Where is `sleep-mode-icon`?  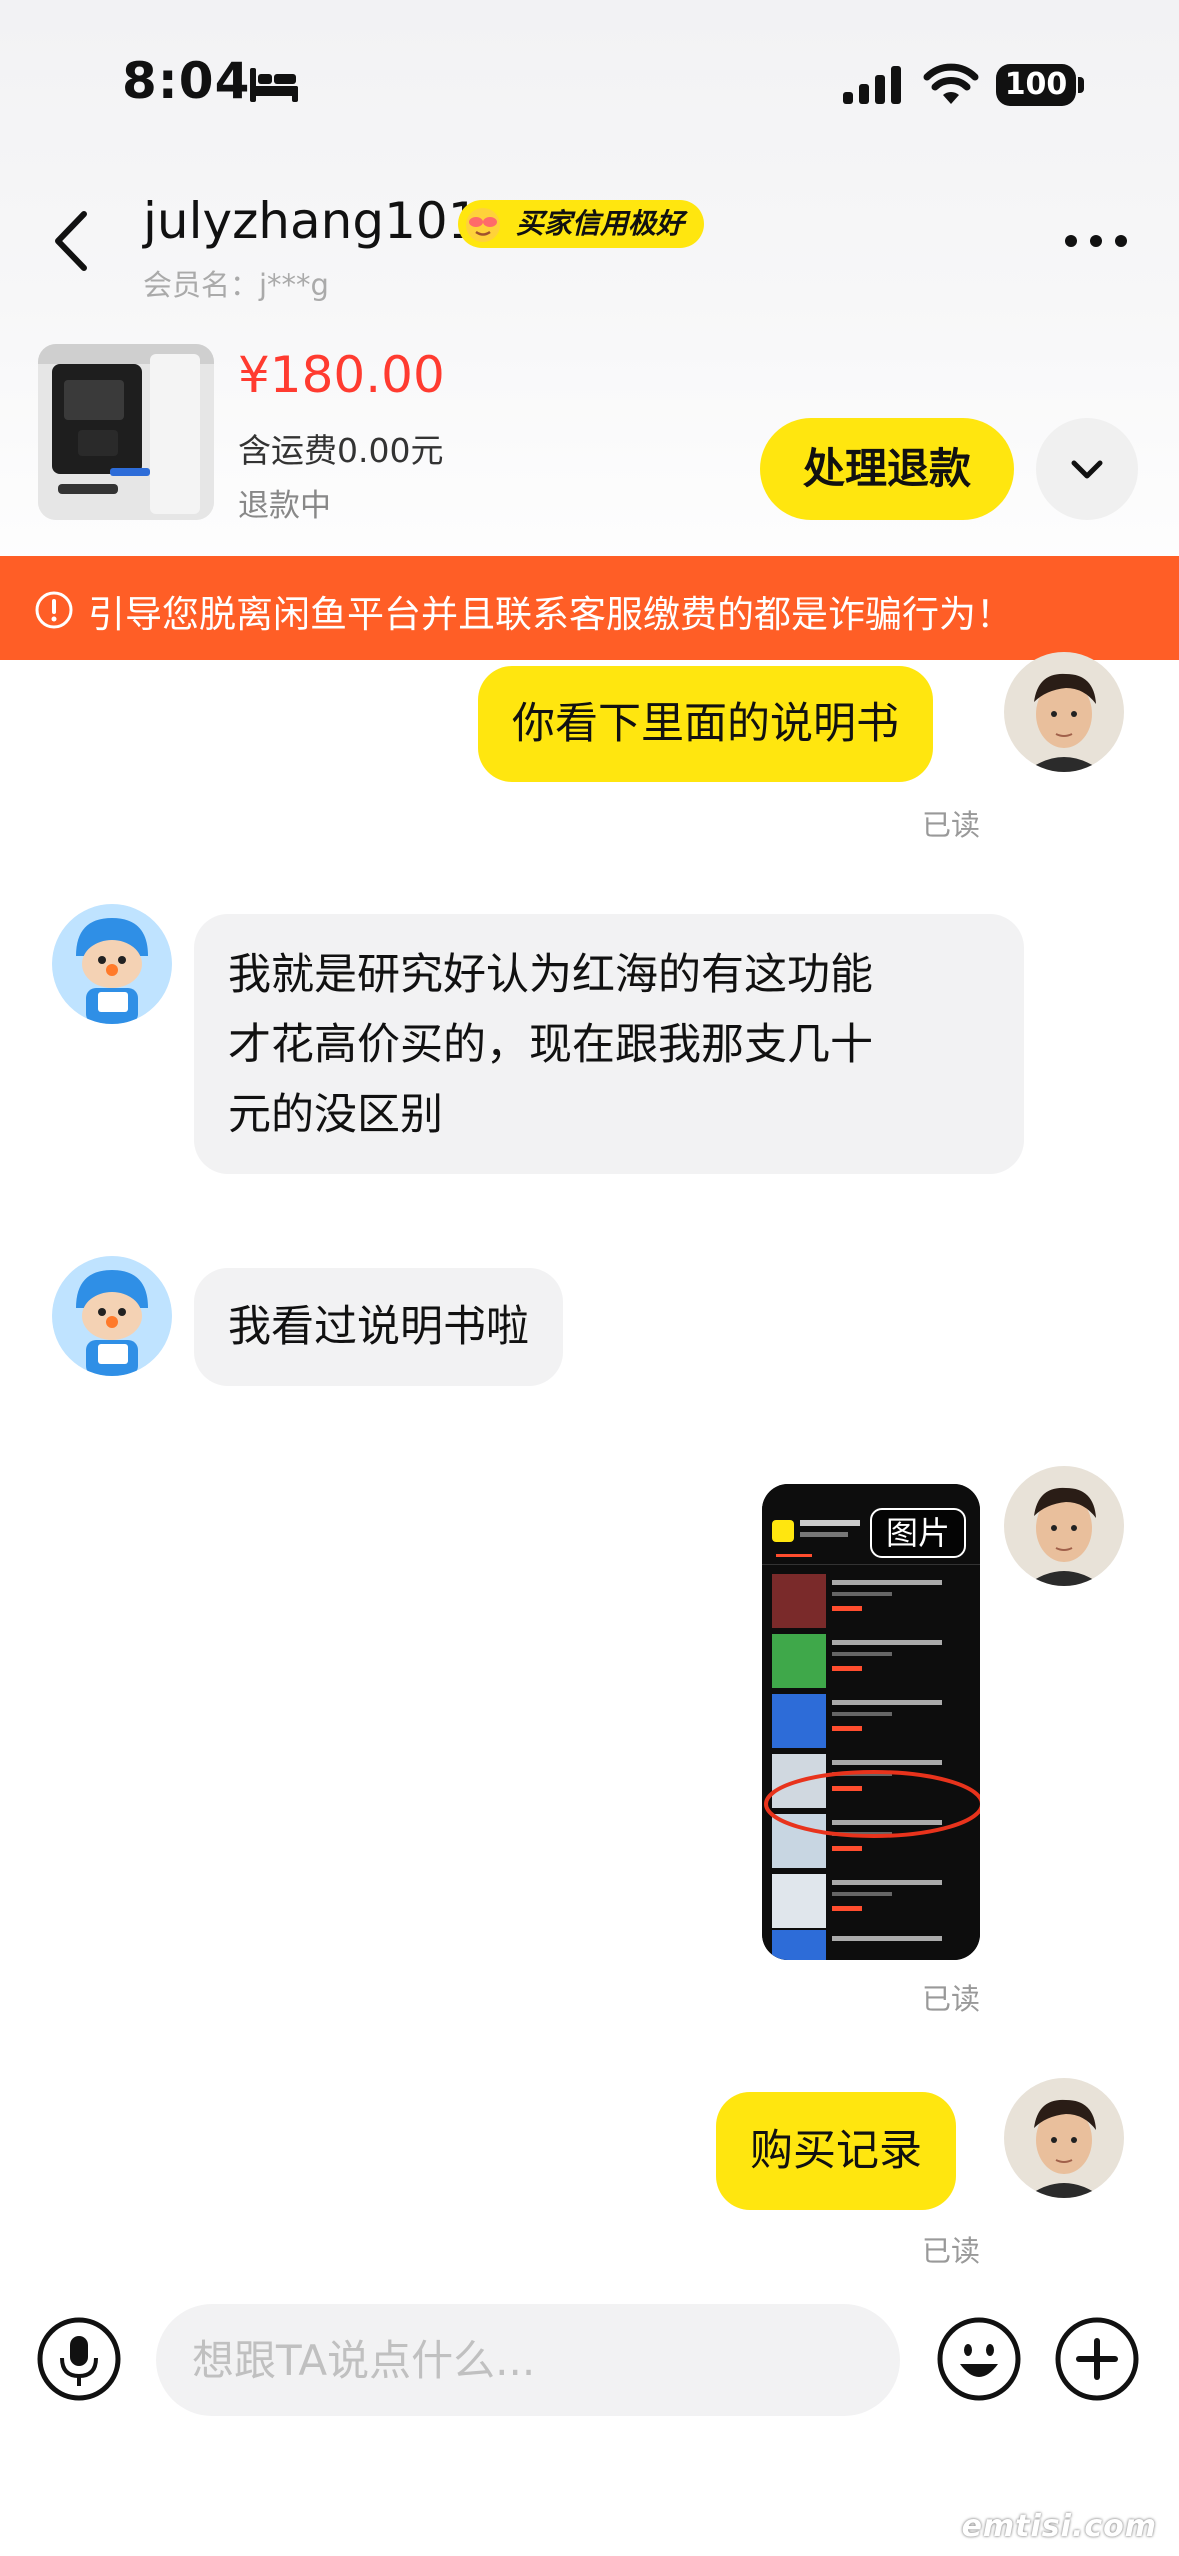 sleep-mode-icon is located at coordinates (274, 85).